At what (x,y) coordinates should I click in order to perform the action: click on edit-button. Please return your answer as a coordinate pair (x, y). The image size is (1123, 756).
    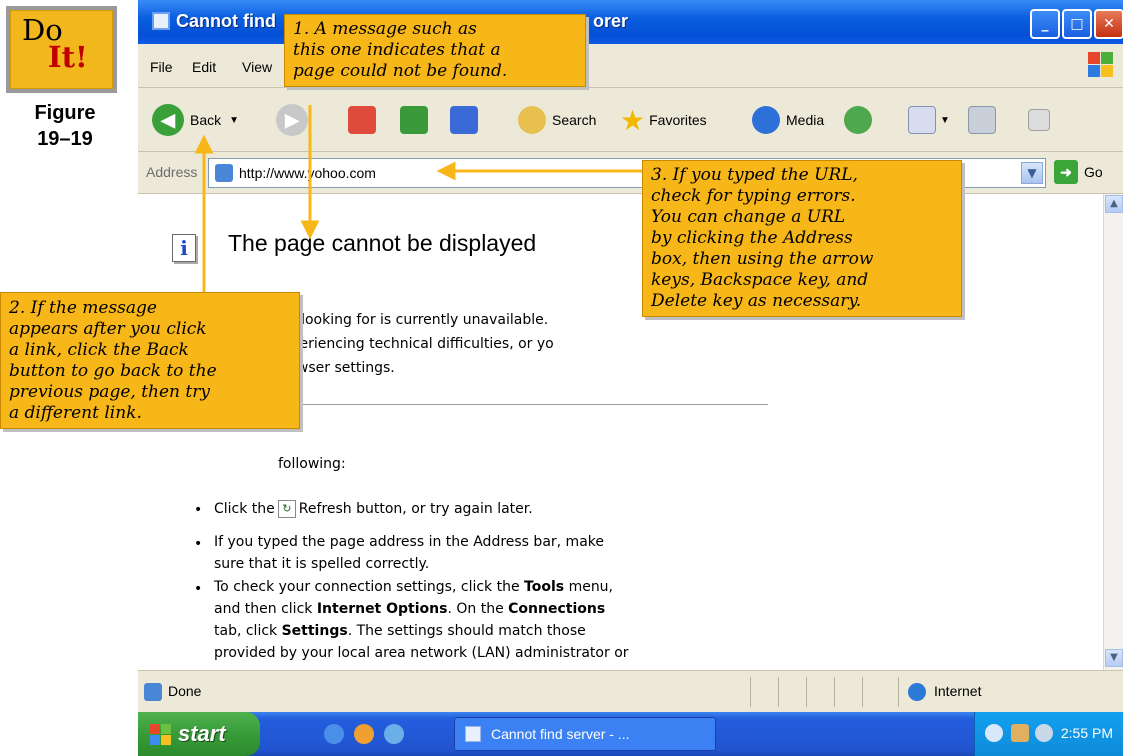
    Looking at the image, I should click on (1039, 120).